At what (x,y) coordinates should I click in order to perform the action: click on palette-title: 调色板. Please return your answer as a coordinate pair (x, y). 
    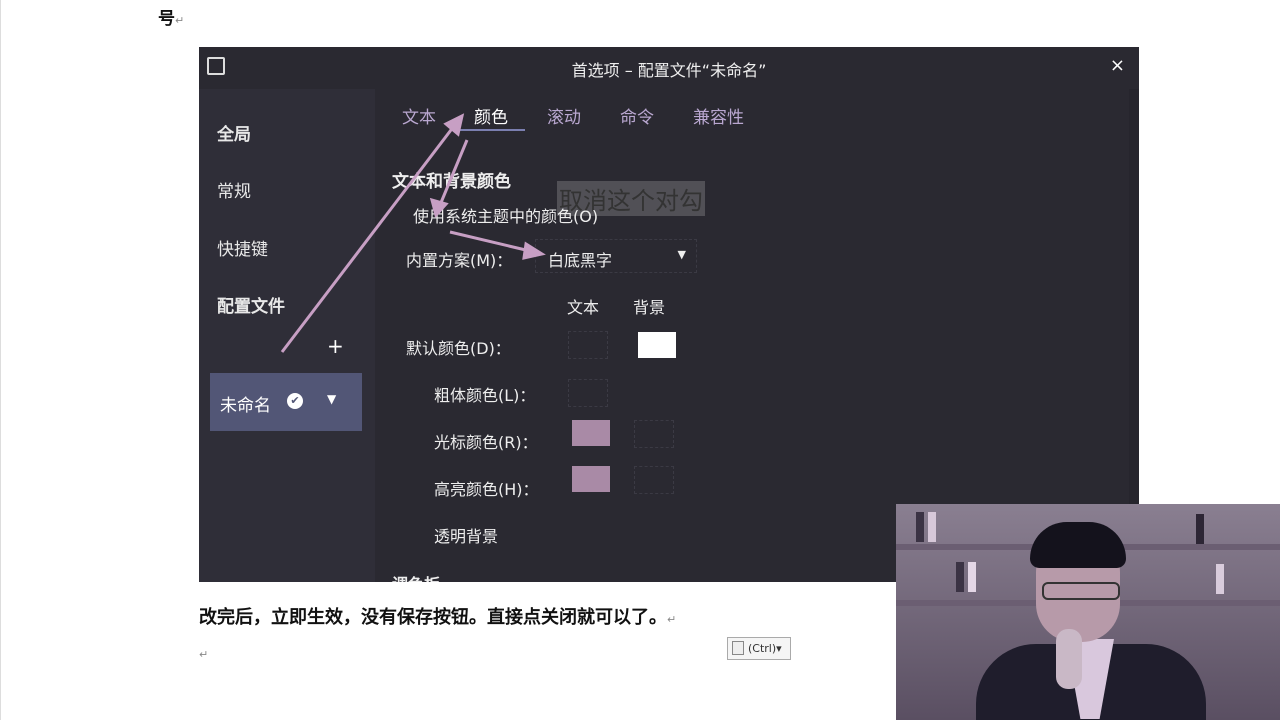
    Looking at the image, I should click on (416, 576).